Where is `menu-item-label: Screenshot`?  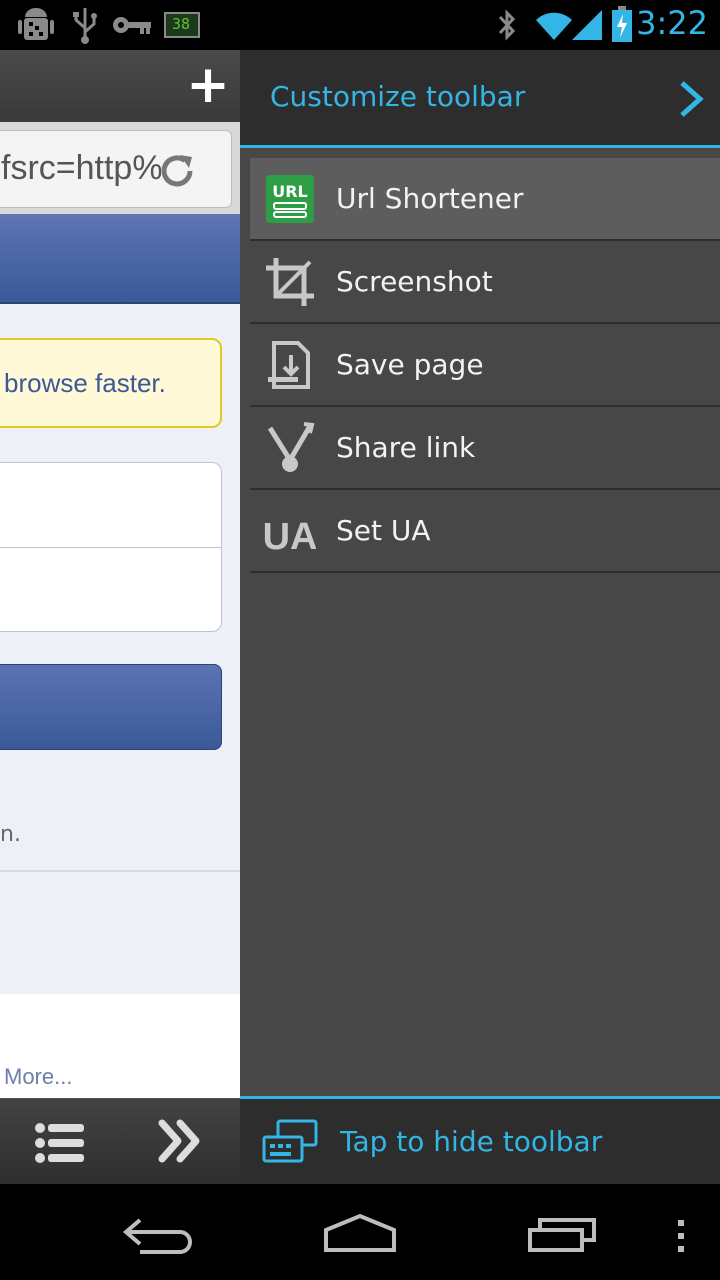
menu-item-label: Screenshot is located at coordinates (414, 281).